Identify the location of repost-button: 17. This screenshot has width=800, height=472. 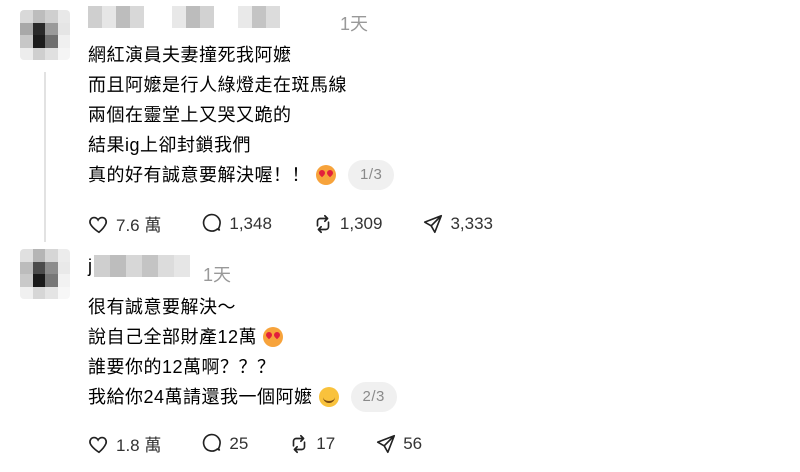
(311, 444).